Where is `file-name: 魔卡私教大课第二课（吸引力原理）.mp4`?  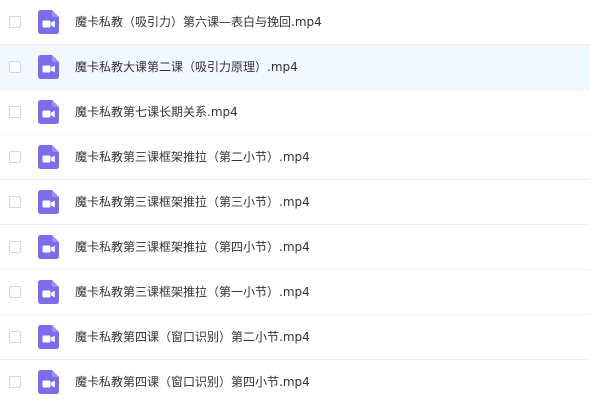
file-name: 魔卡私教大课第二课（吸引力原理）.mp4 is located at coordinates (186, 67).